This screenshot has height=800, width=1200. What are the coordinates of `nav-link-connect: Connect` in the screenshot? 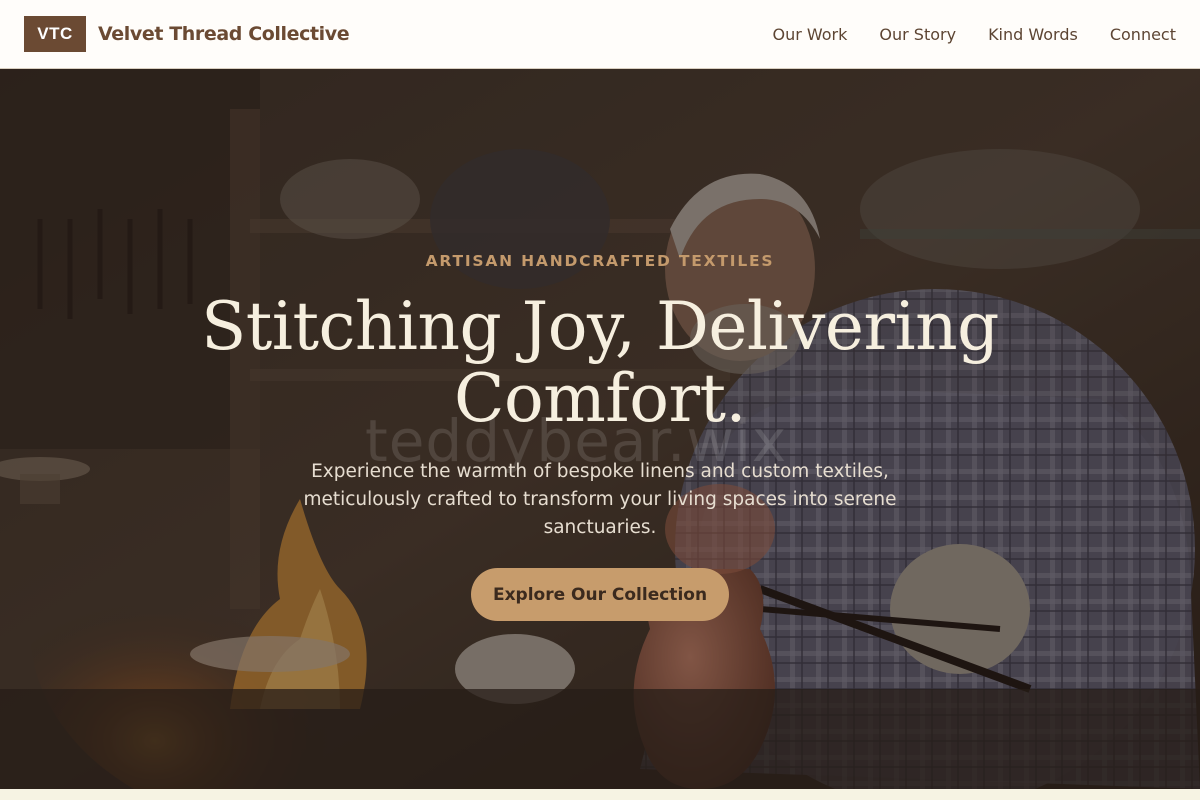 It's located at (1143, 34).